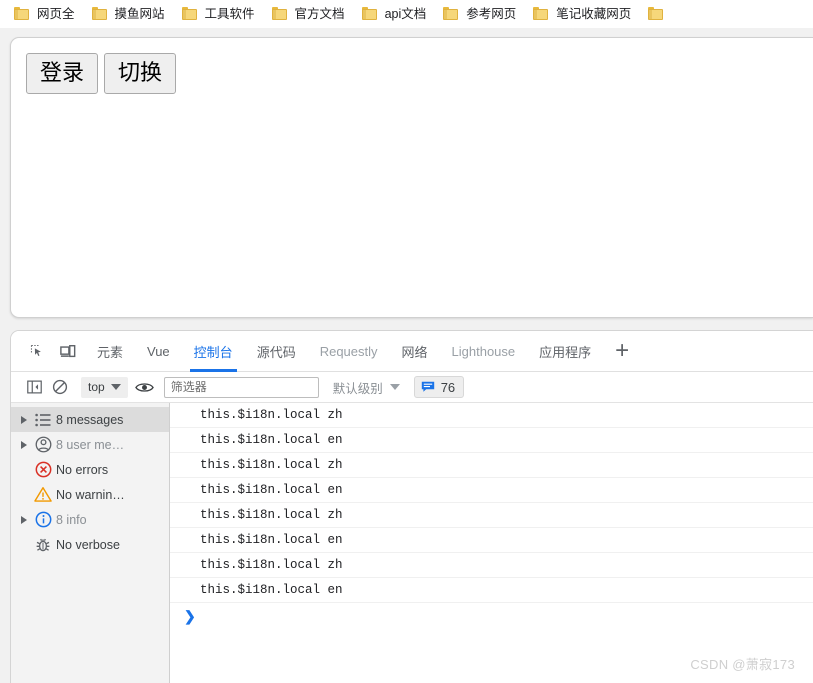 The width and height of the screenshot is (813, 683). I want to click on user-icon, so click(43, 444).